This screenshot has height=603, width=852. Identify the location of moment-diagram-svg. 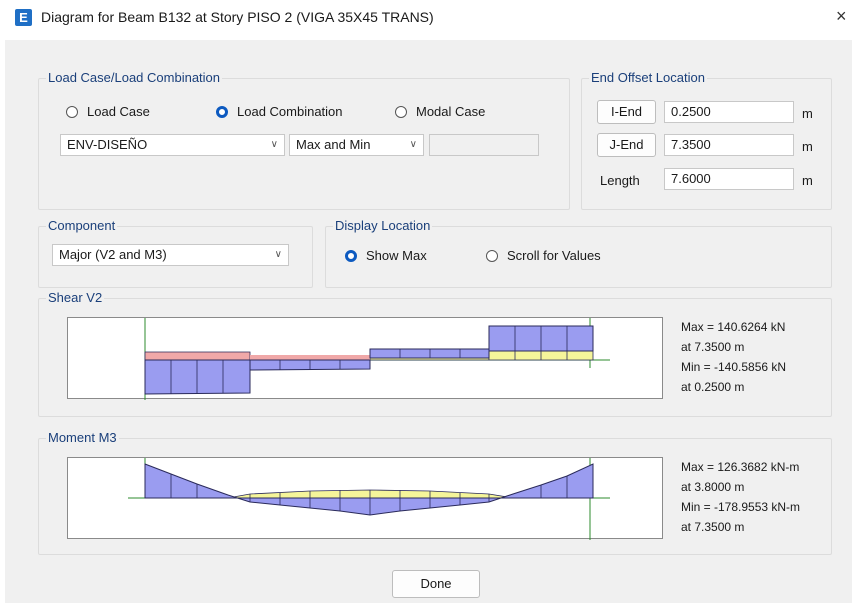
(369, 499).